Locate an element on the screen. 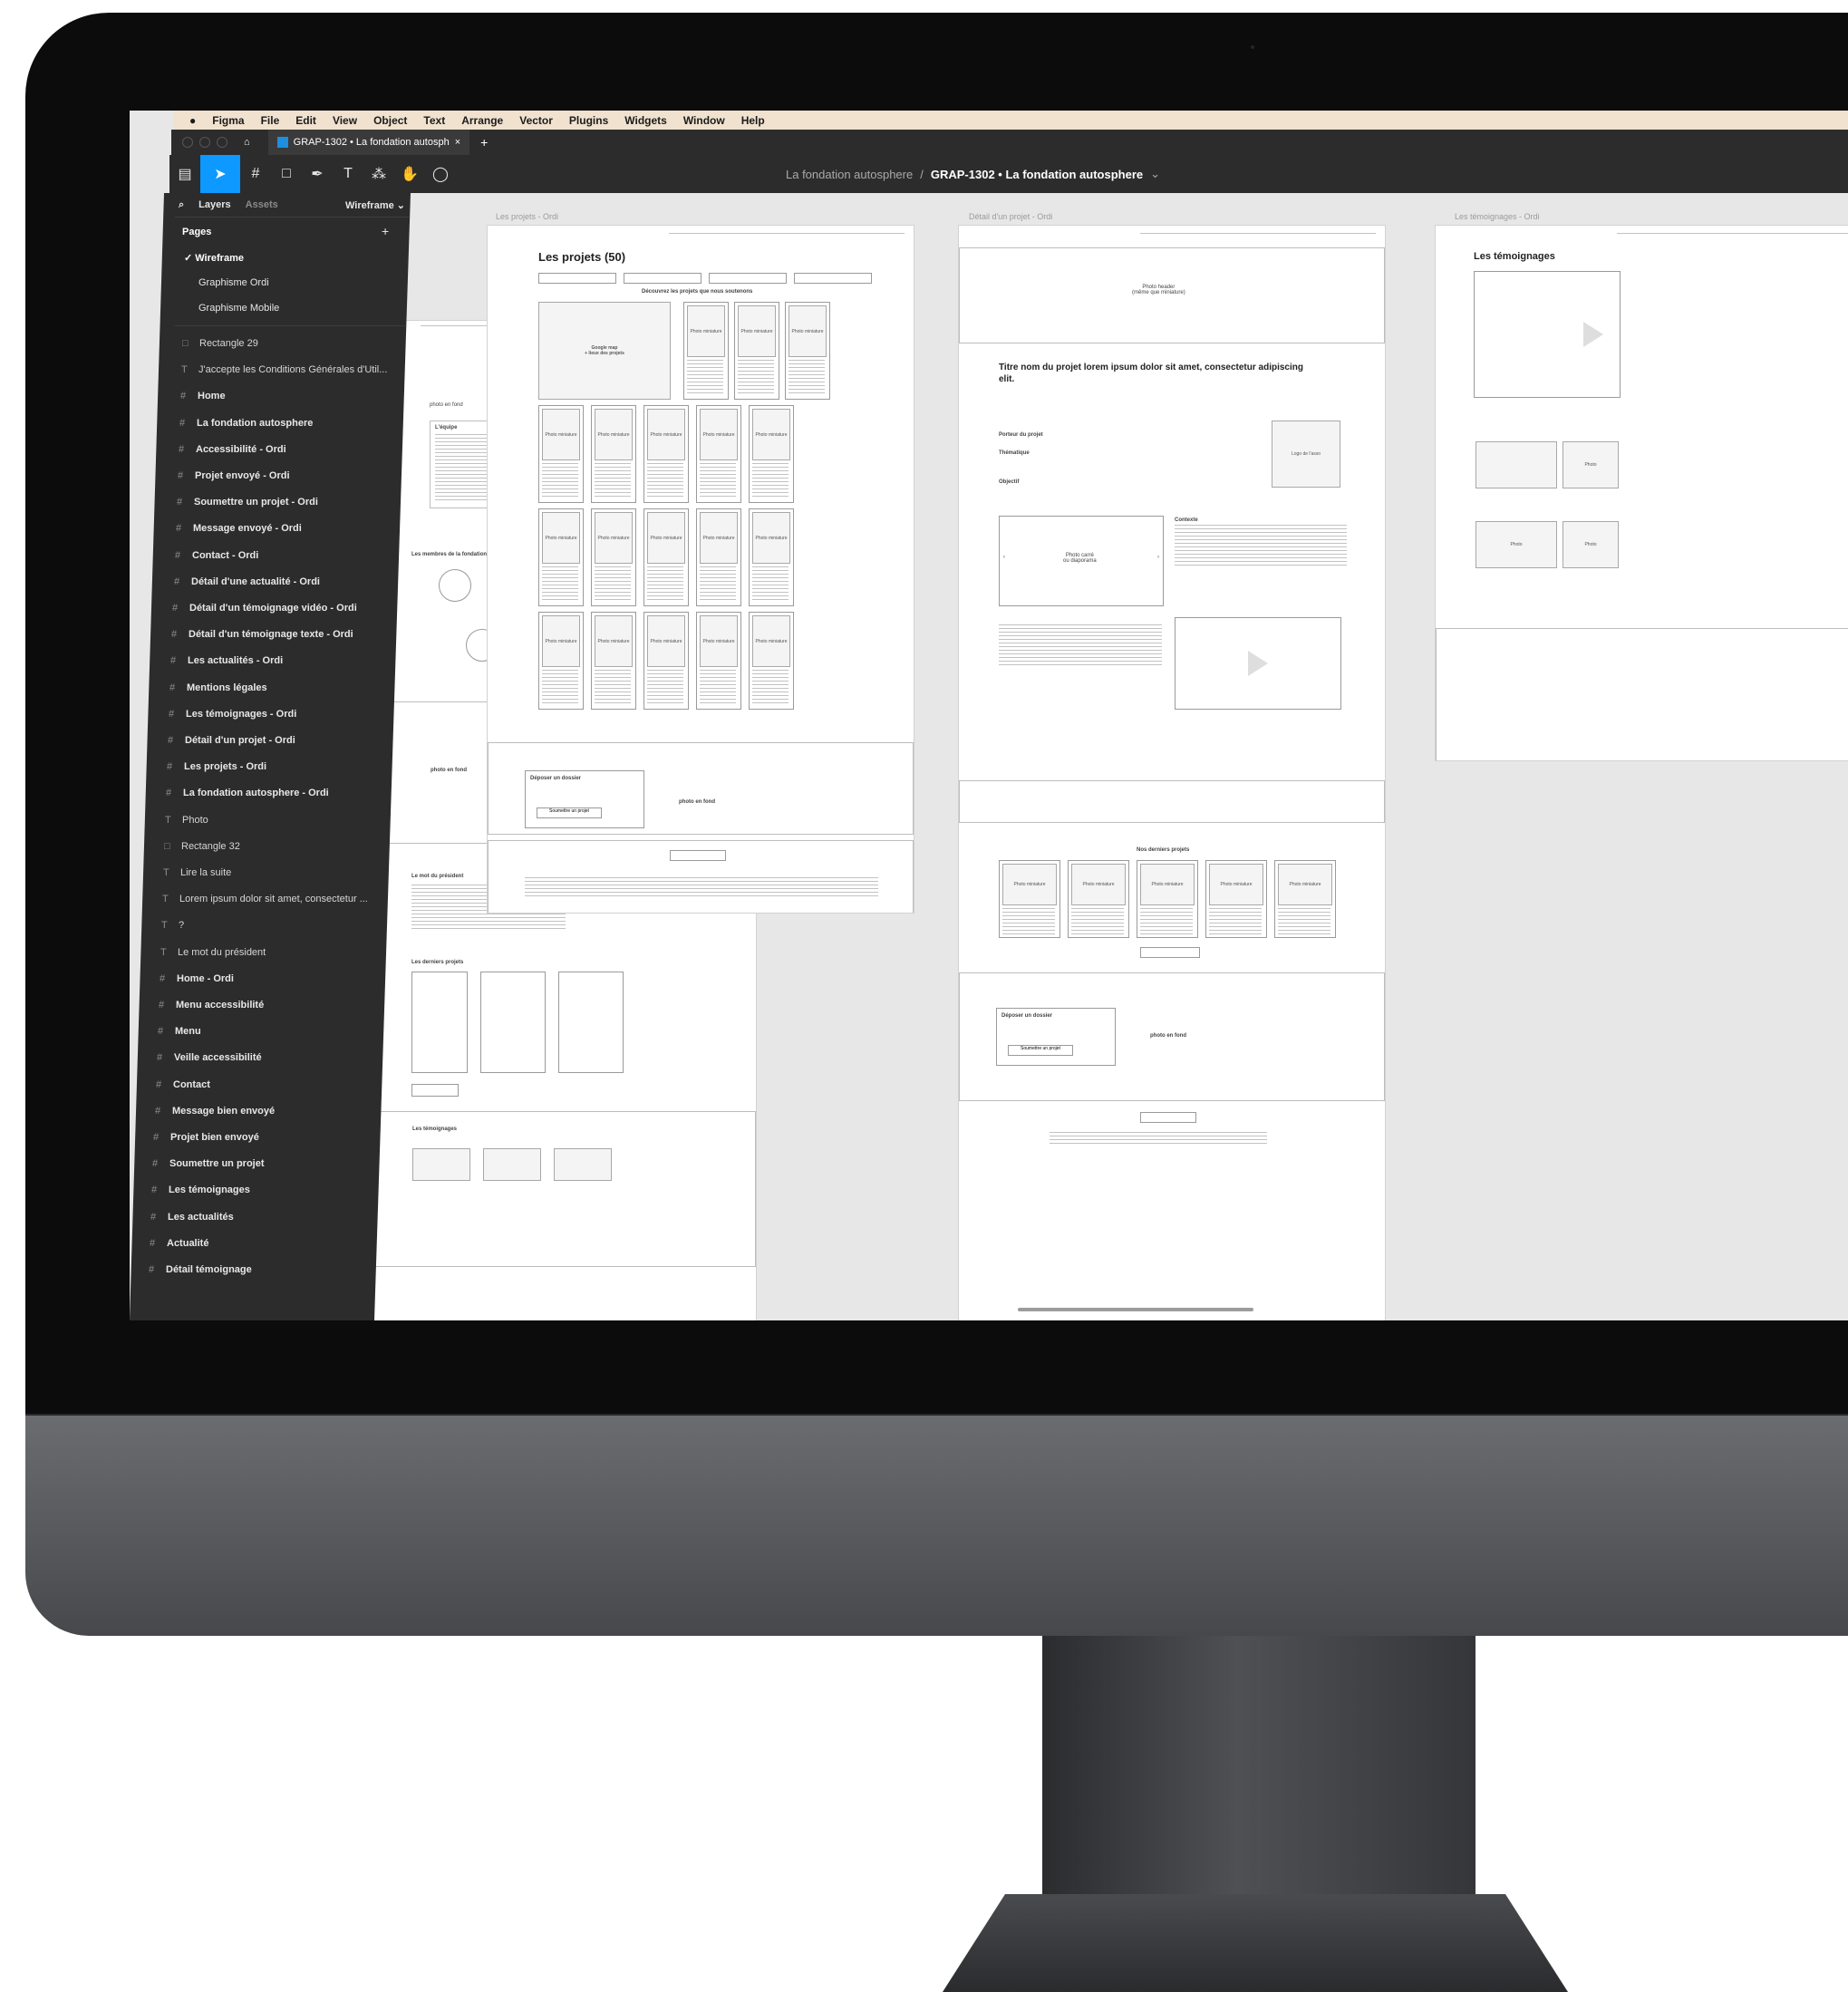  menu-edit: Edit is located at coordinates (305, 120).